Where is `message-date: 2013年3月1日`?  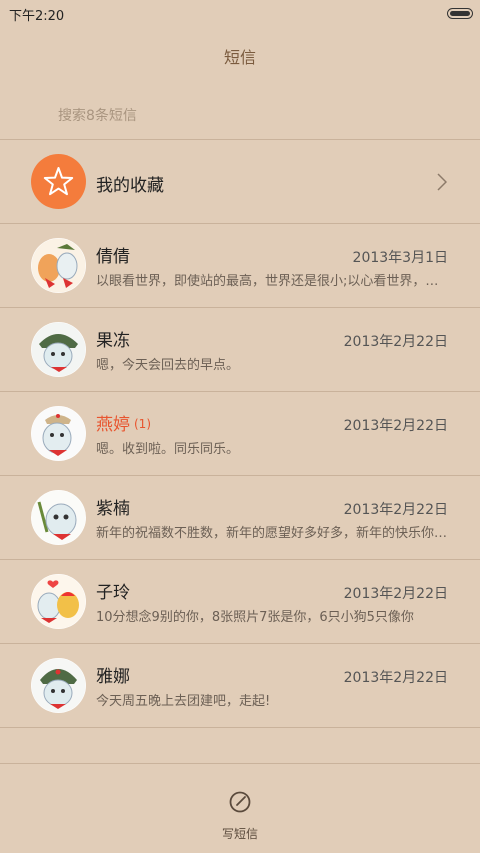 message-date: 2013年3月1日 is located at coordinates (400, 258).